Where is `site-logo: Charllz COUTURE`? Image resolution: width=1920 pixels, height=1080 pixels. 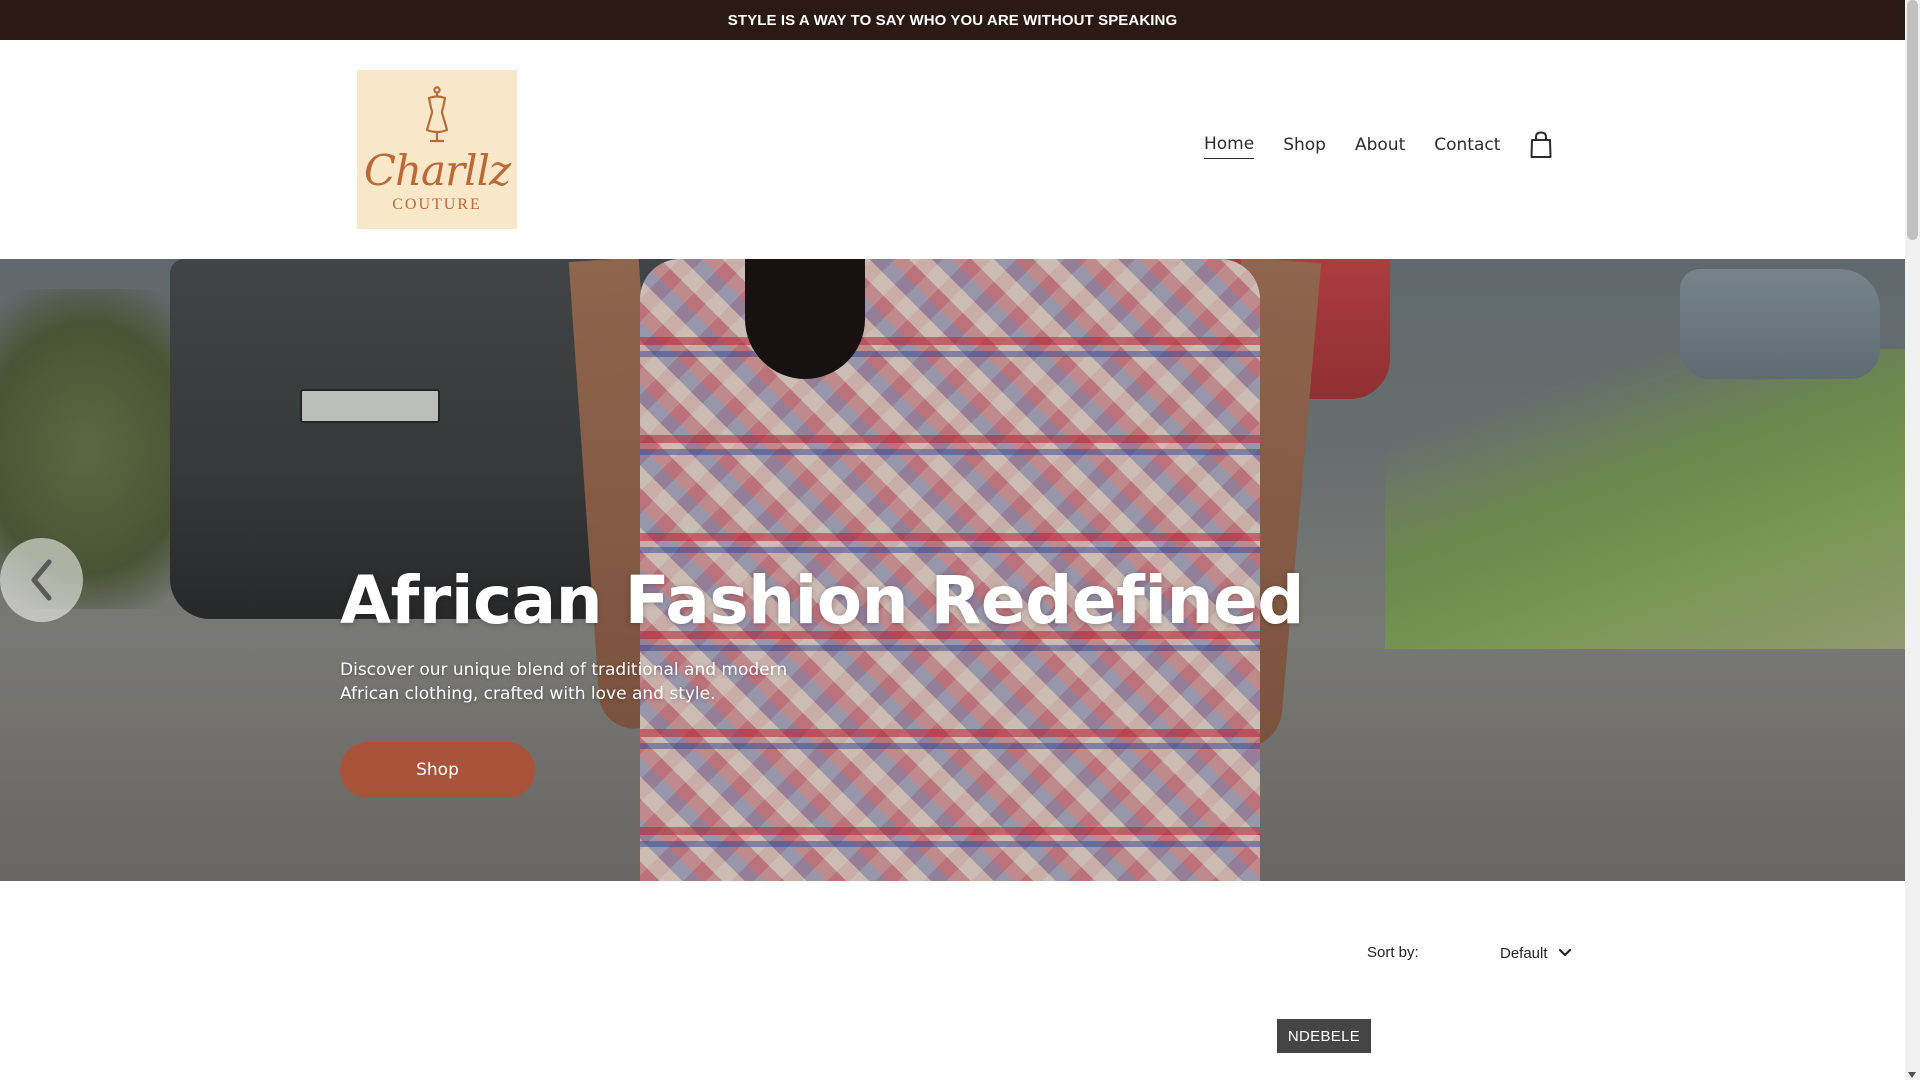 site-logo: Charllz COUTURE is located at coordinates (437, 149).